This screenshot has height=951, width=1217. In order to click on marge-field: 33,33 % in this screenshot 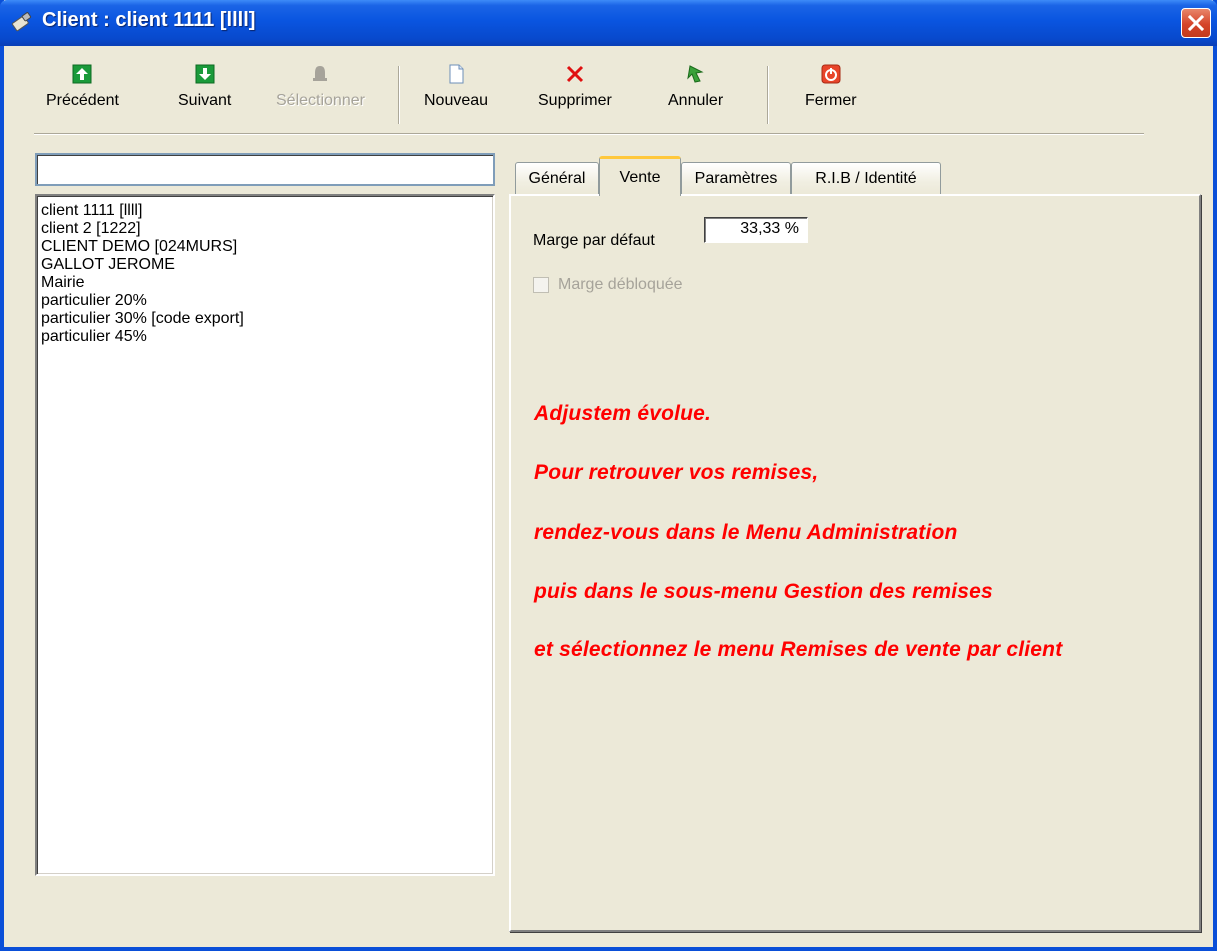, I will do `click(756, 230)`.